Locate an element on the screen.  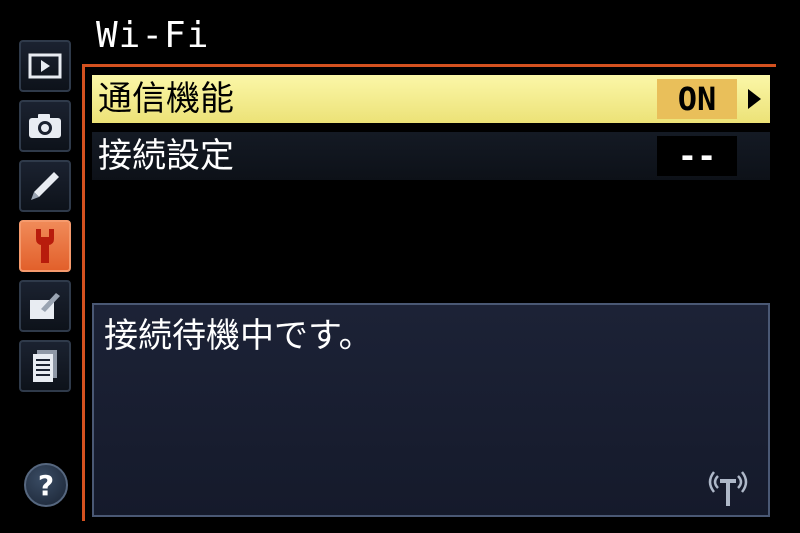
help-button: ? is located at coordinates (46, 485).